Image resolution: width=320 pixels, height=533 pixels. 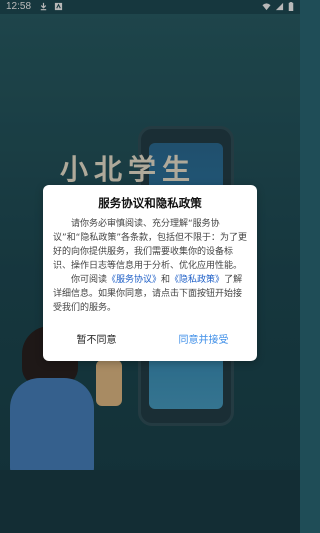 I want to click on para2-prefix: 你可阅读, so click(x=89, y=280).